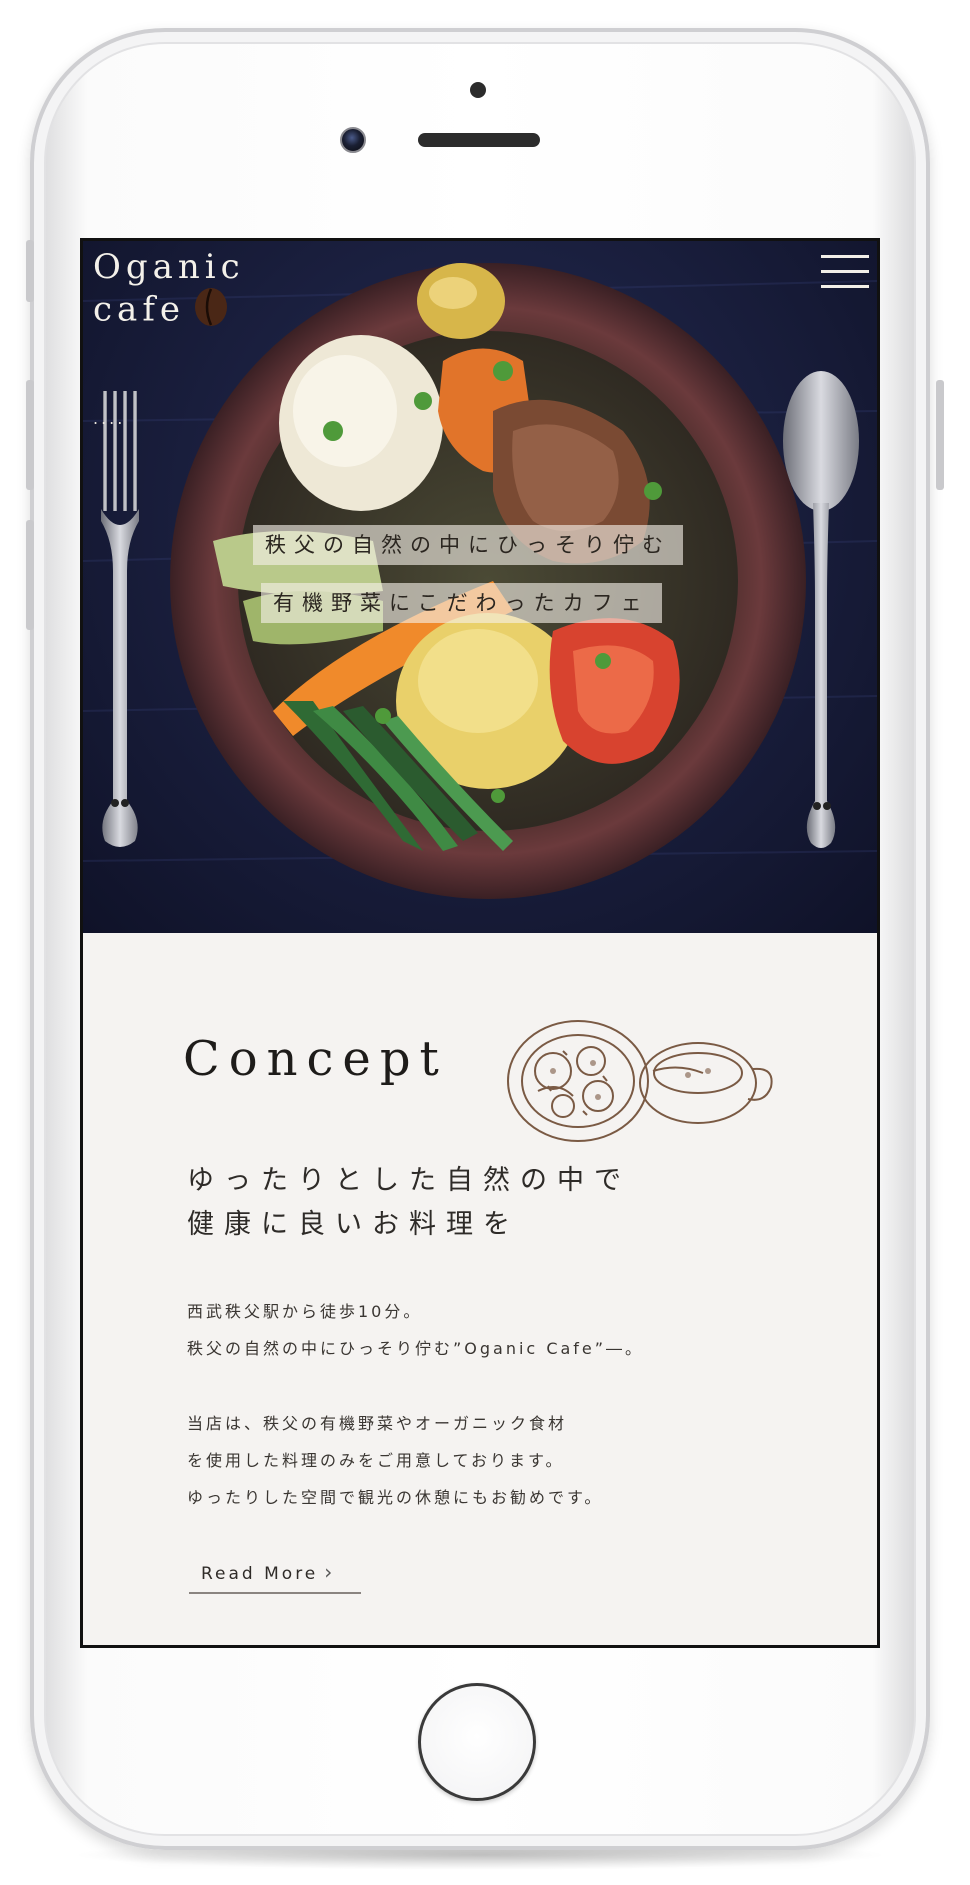  I want to click on hero-tagline-2: 有機野菜にこだわったカフェ, so click(461, 603).